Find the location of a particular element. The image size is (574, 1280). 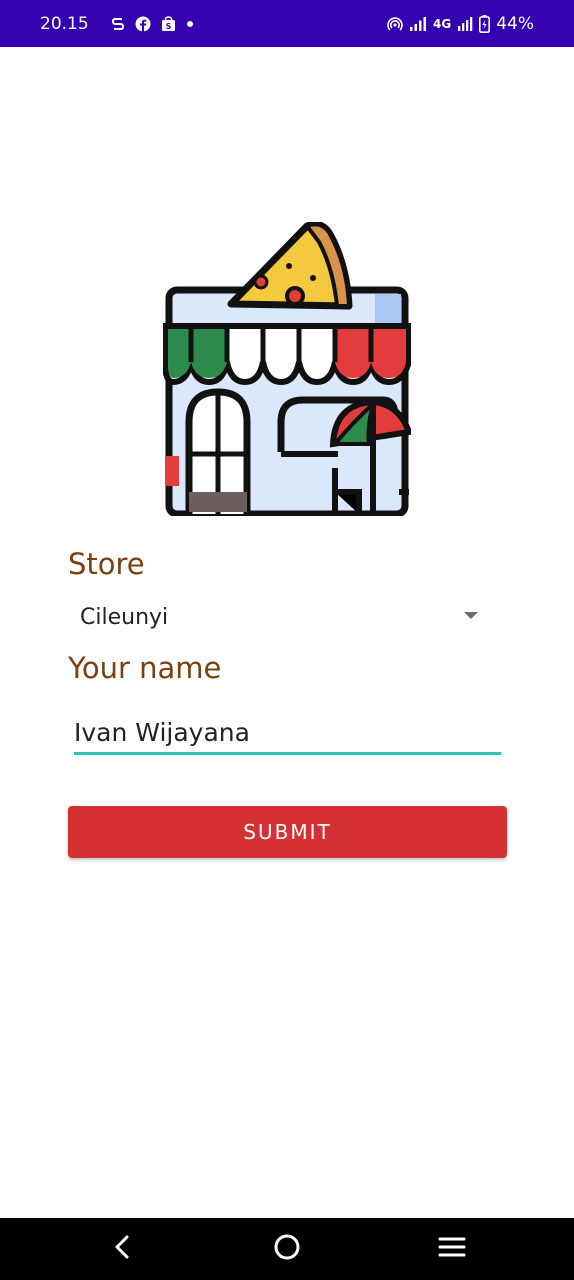

store-selected-value: Cileunyi is located at coordinates (124, 617).